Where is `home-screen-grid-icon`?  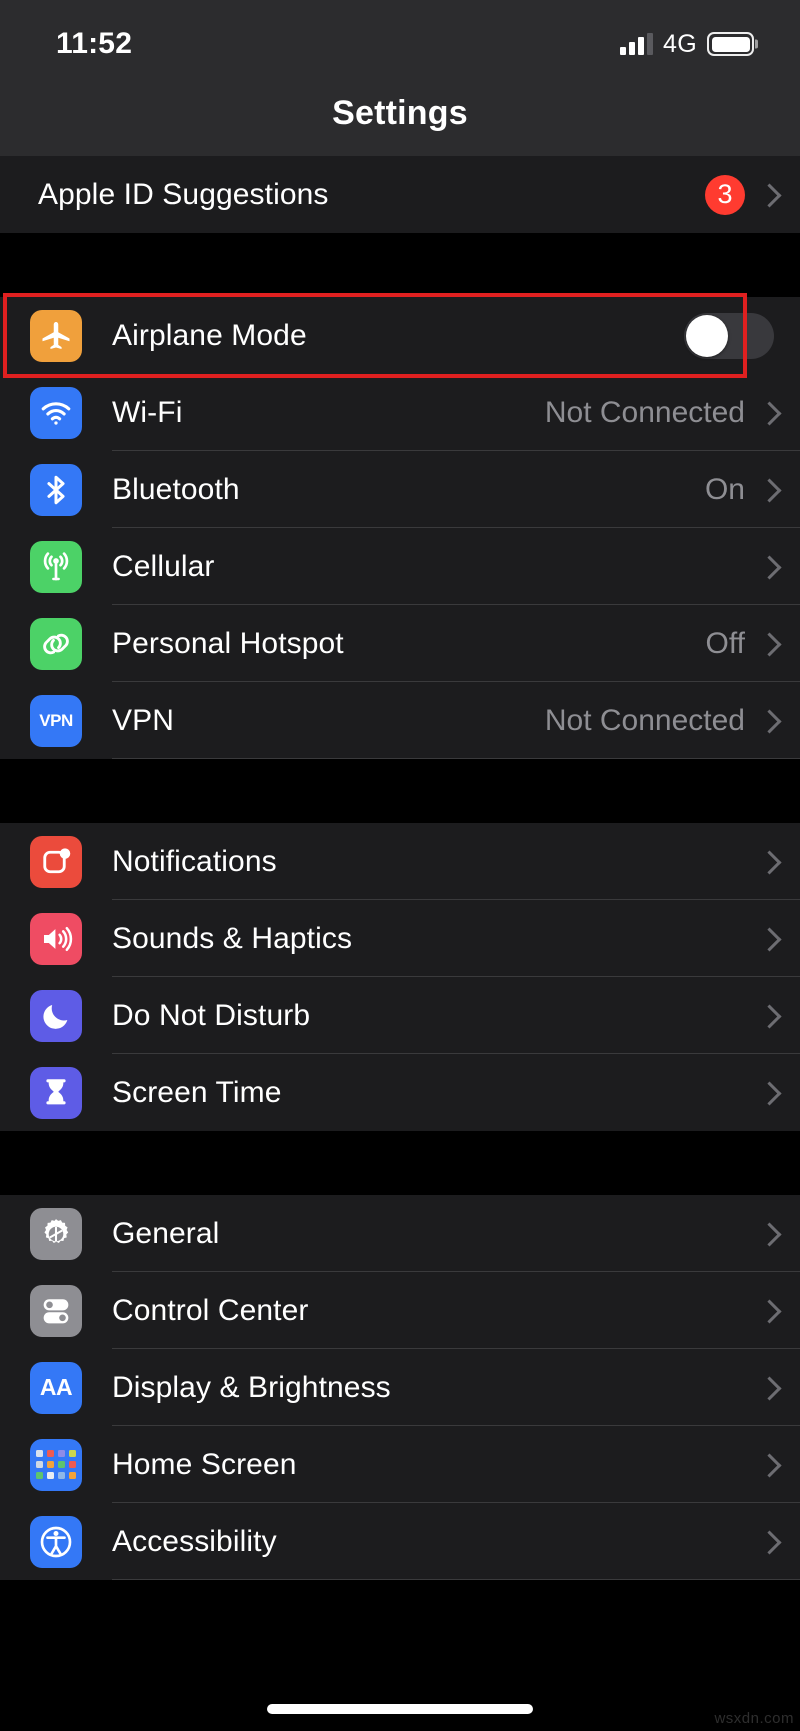
home-screen-grid-icon is located at coordinates (56, 1464).